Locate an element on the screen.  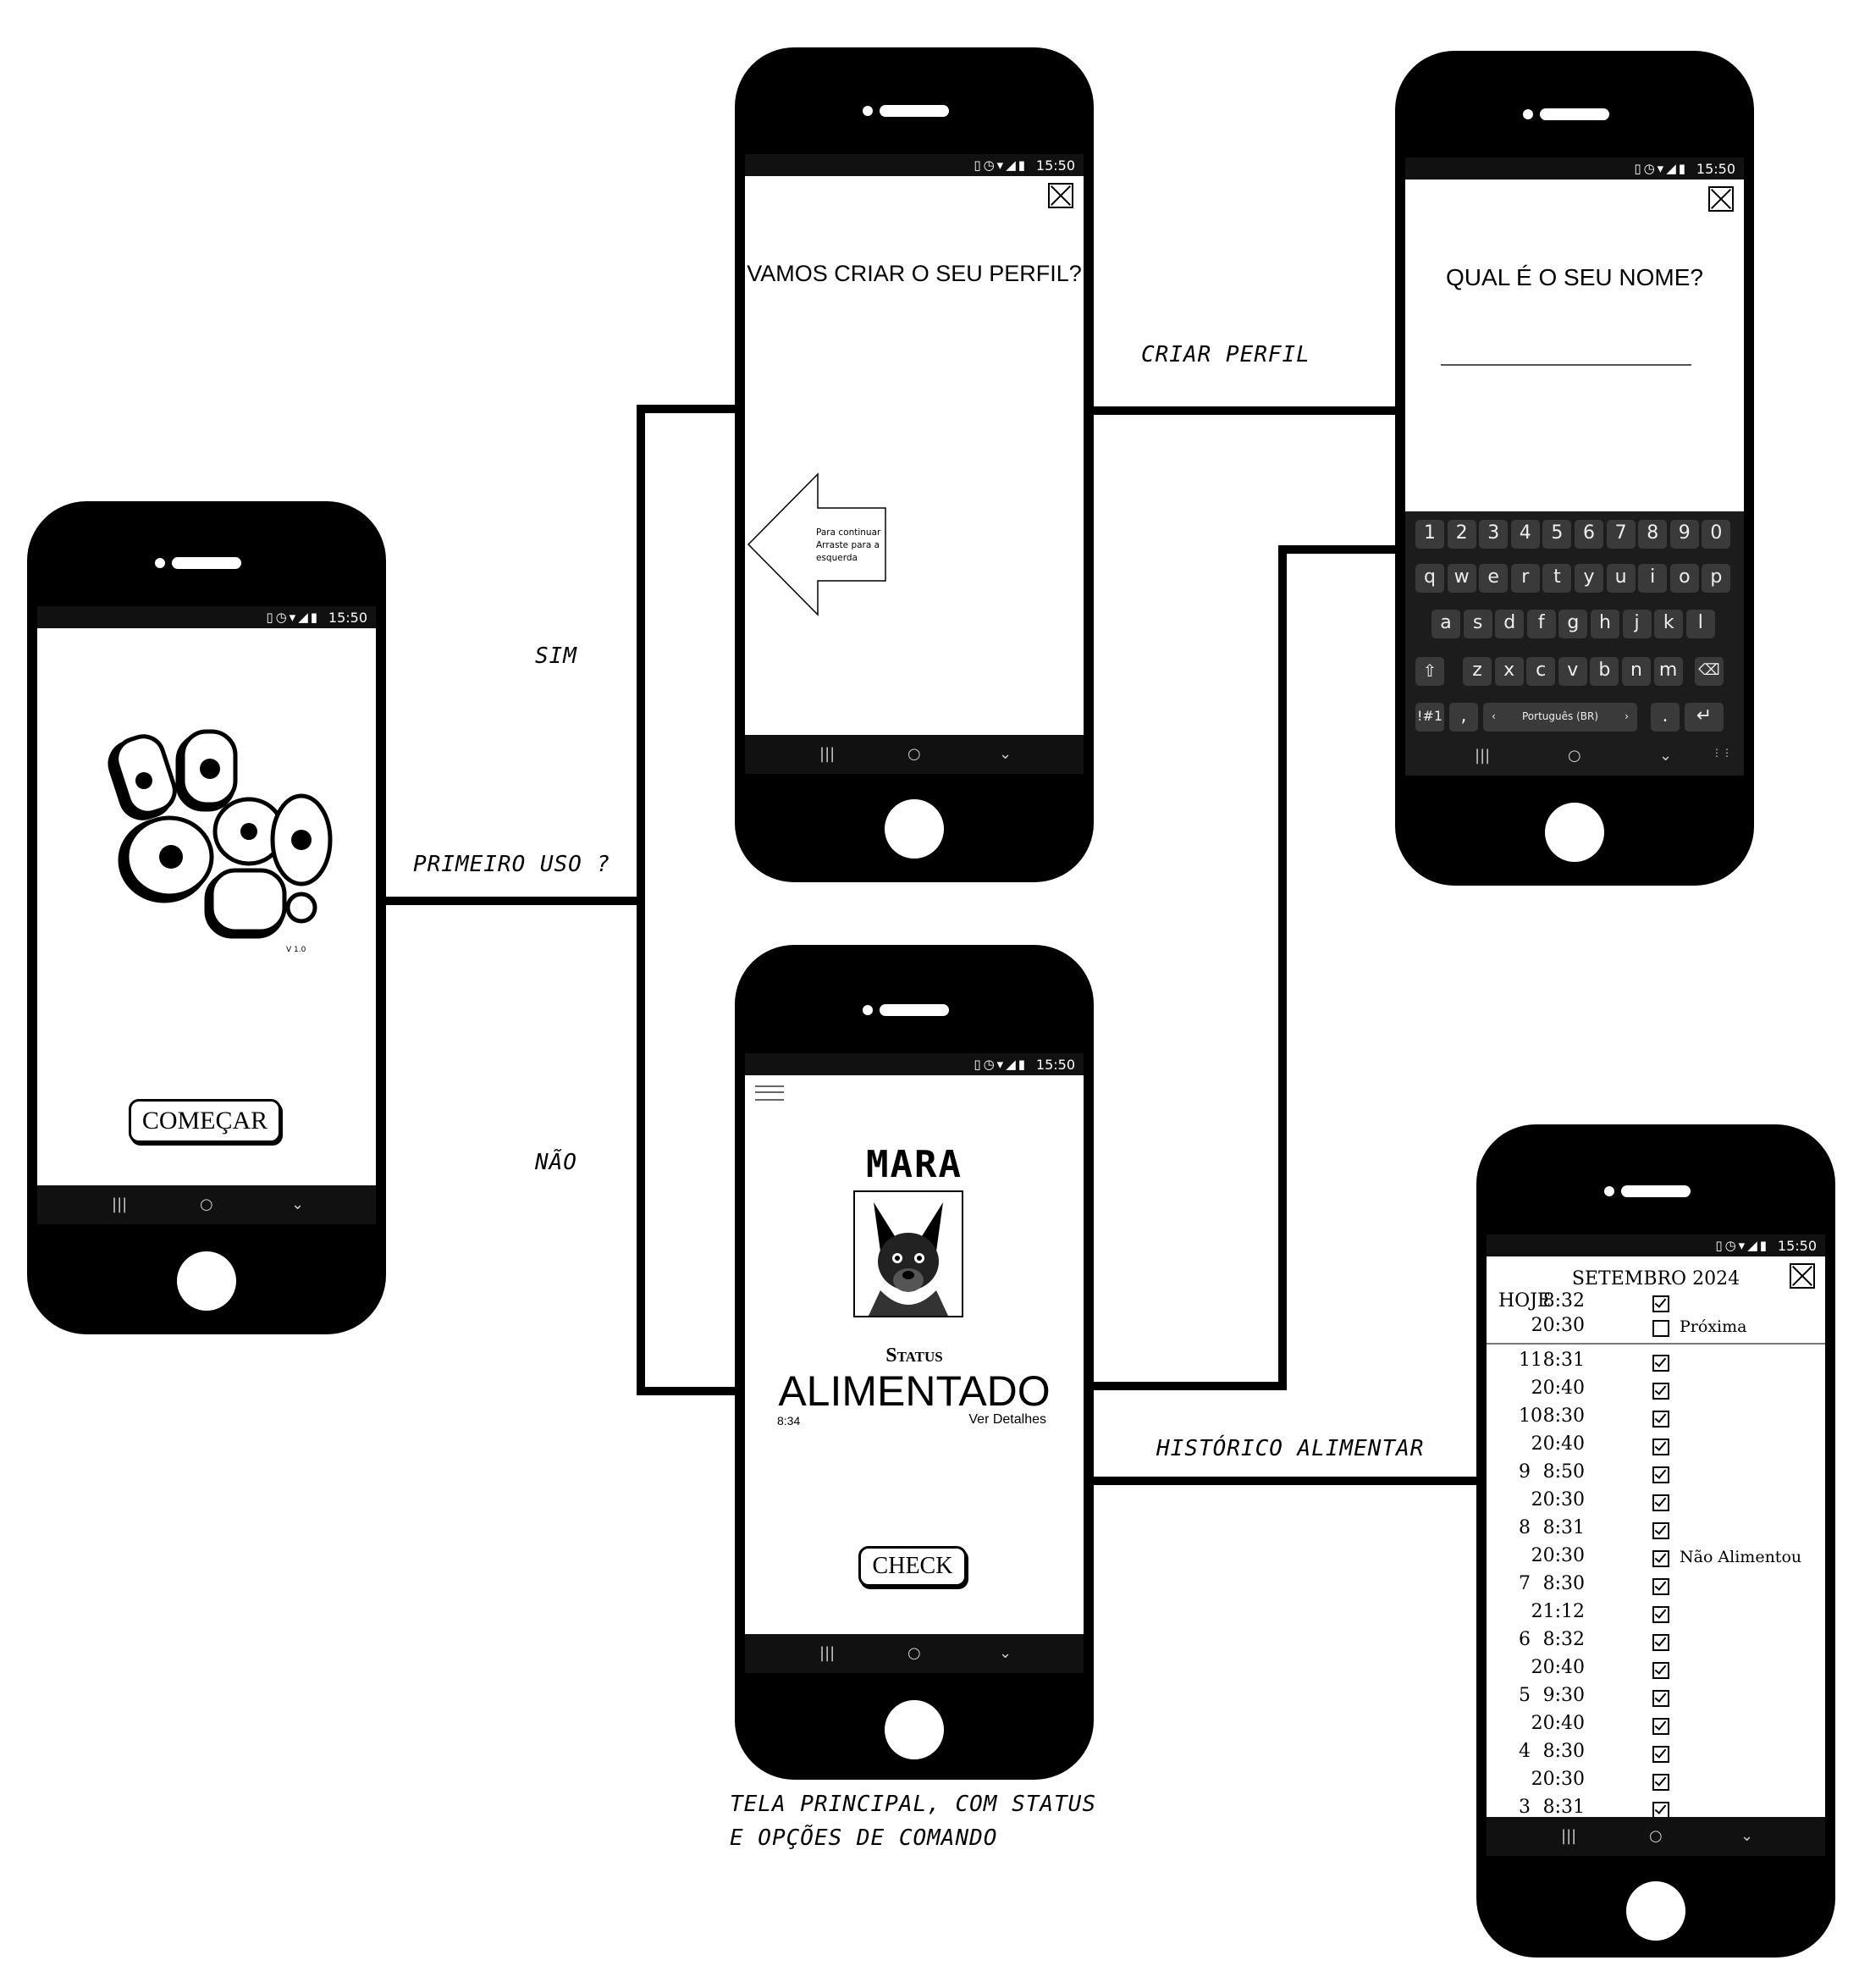
key-b: b is located at coordinates (1604, 671).